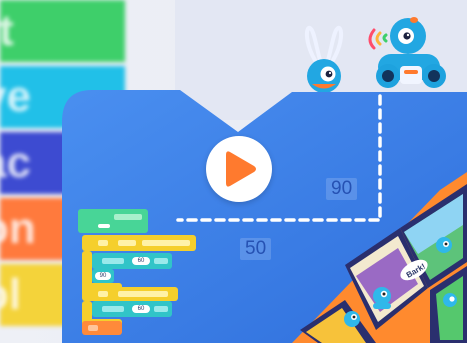 The image size is (467, 343). What do you see at coordinates (102, 328) in the screenshot?
I see `sound-block` at bounding box center [102, 328].